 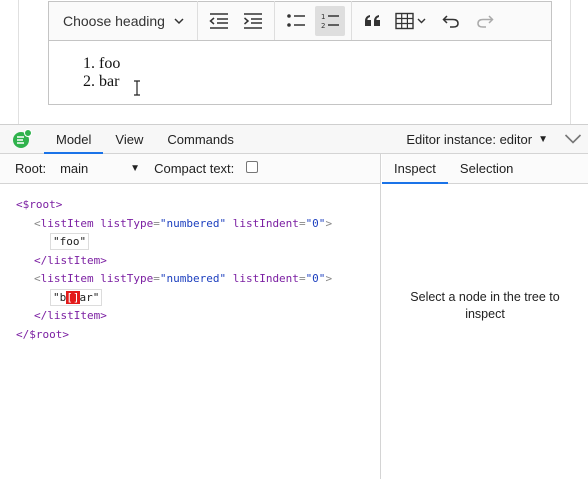 I want to click on tab-label: Inspect, so click(x=415, y=168).